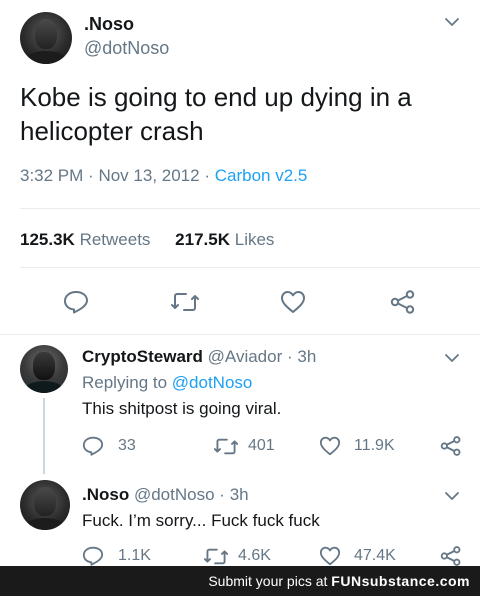  Describe the element at coordinates (182, 408) in the screenshot. I see `reply-text: This shitpost is going viral.` at that location.